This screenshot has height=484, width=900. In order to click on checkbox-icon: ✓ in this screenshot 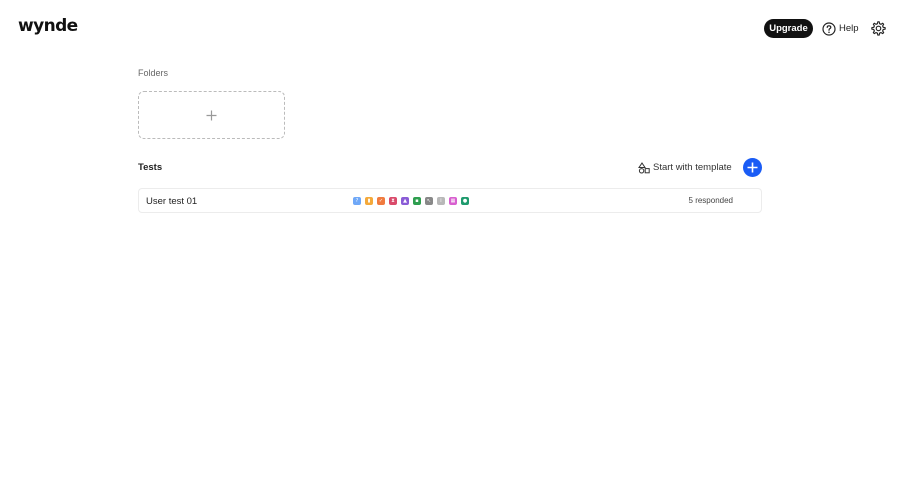, I will do `click(381, 201)`.